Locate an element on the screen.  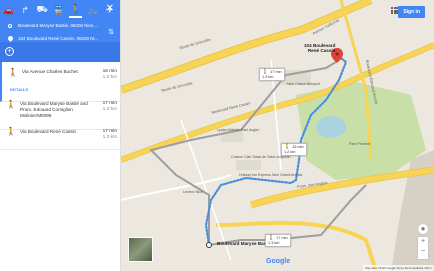
zoom-in-button: + is located at coordinates (423, 242).